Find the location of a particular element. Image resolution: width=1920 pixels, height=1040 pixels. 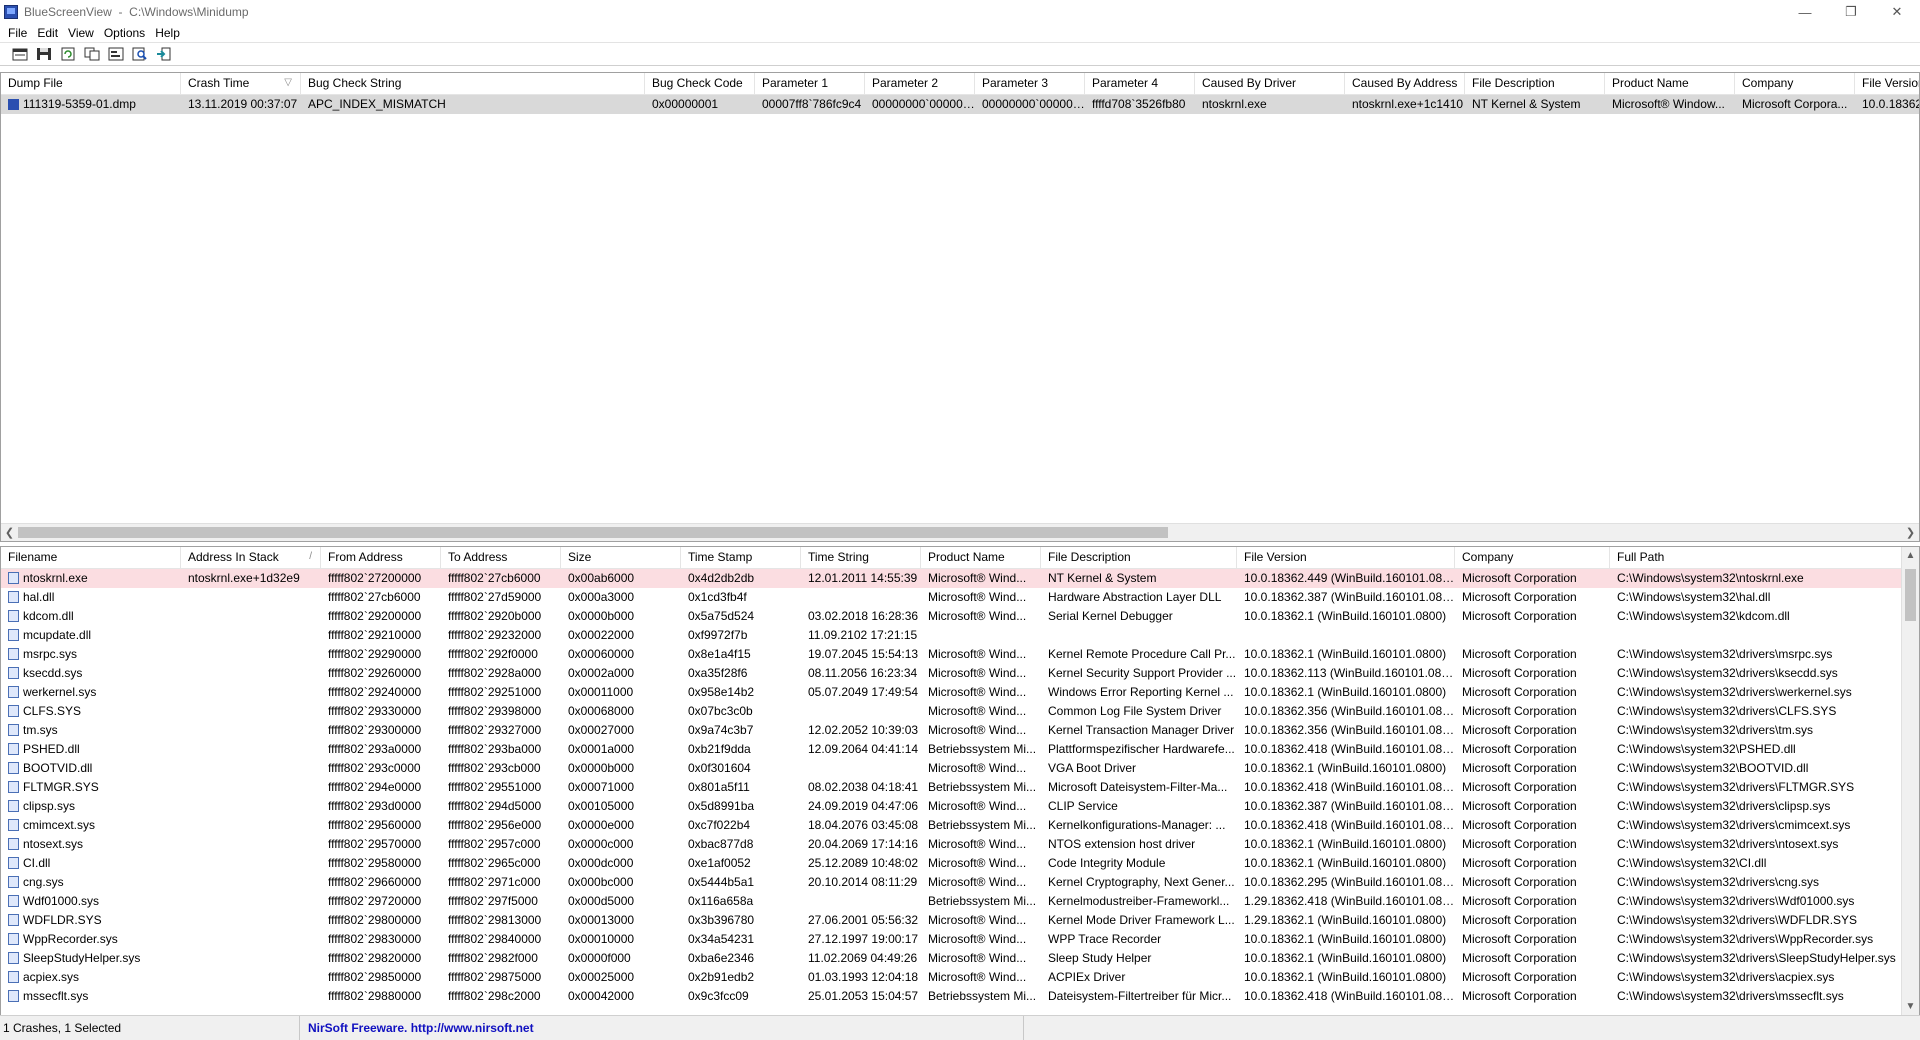

search-icon is located at coordinates (140, 54).